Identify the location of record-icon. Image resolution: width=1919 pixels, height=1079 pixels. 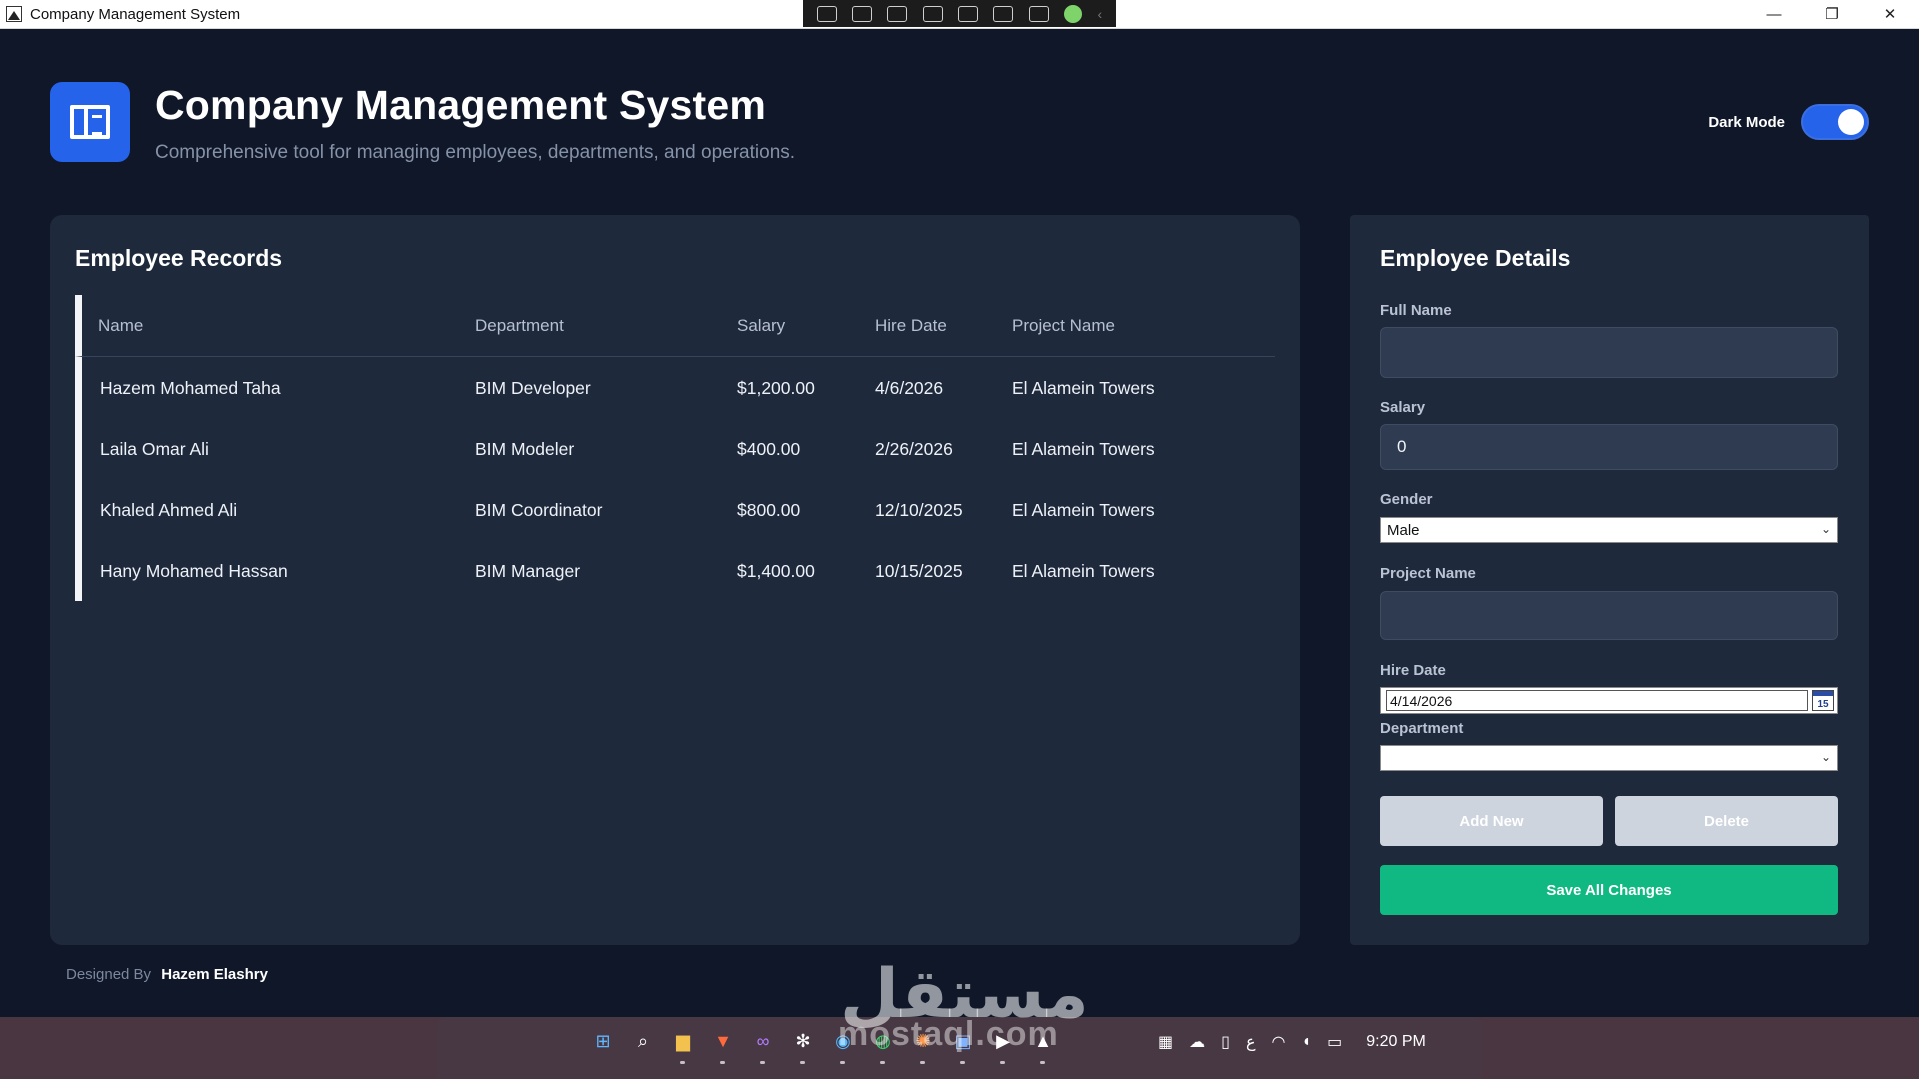
(862, 13).